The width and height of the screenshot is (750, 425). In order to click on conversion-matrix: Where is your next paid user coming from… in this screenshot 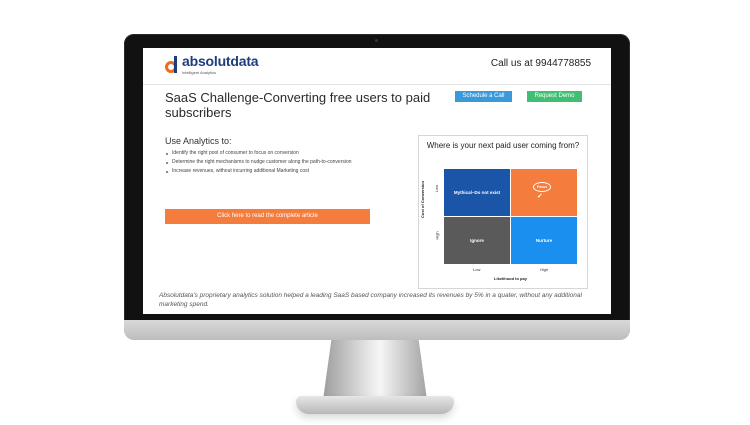, I will do `click(503, 212)`.